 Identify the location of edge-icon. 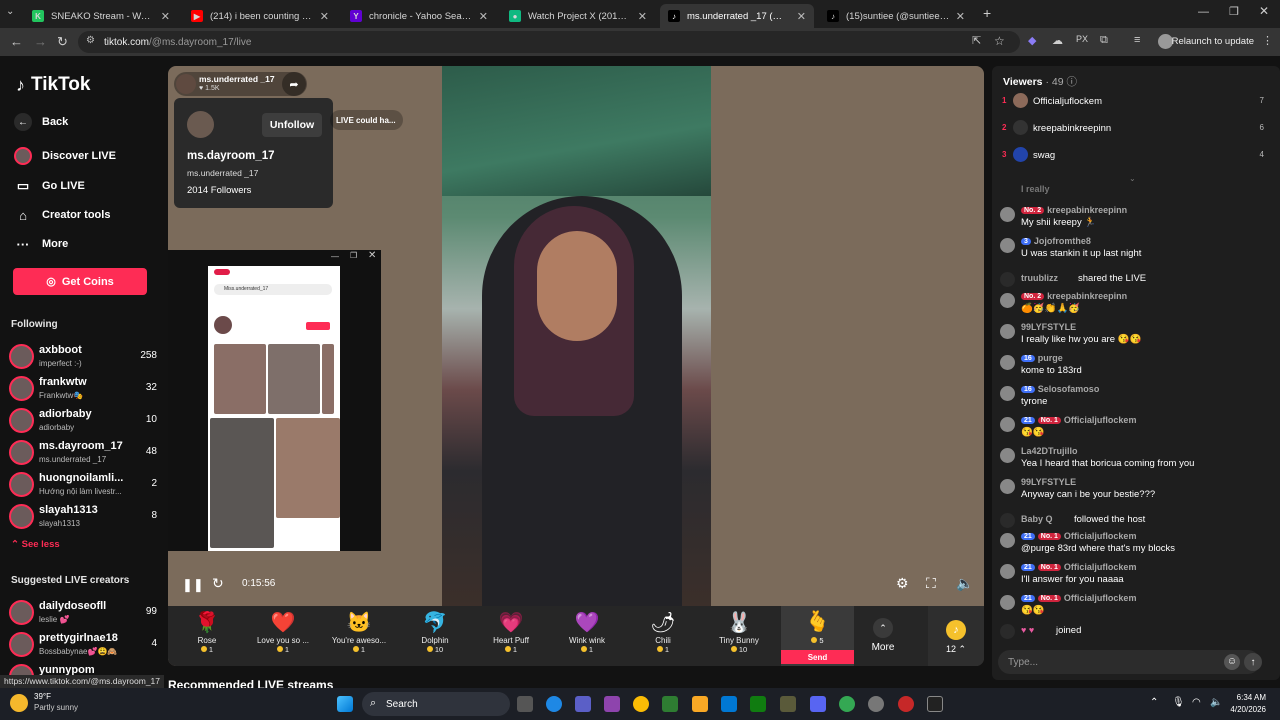
(554, 704).